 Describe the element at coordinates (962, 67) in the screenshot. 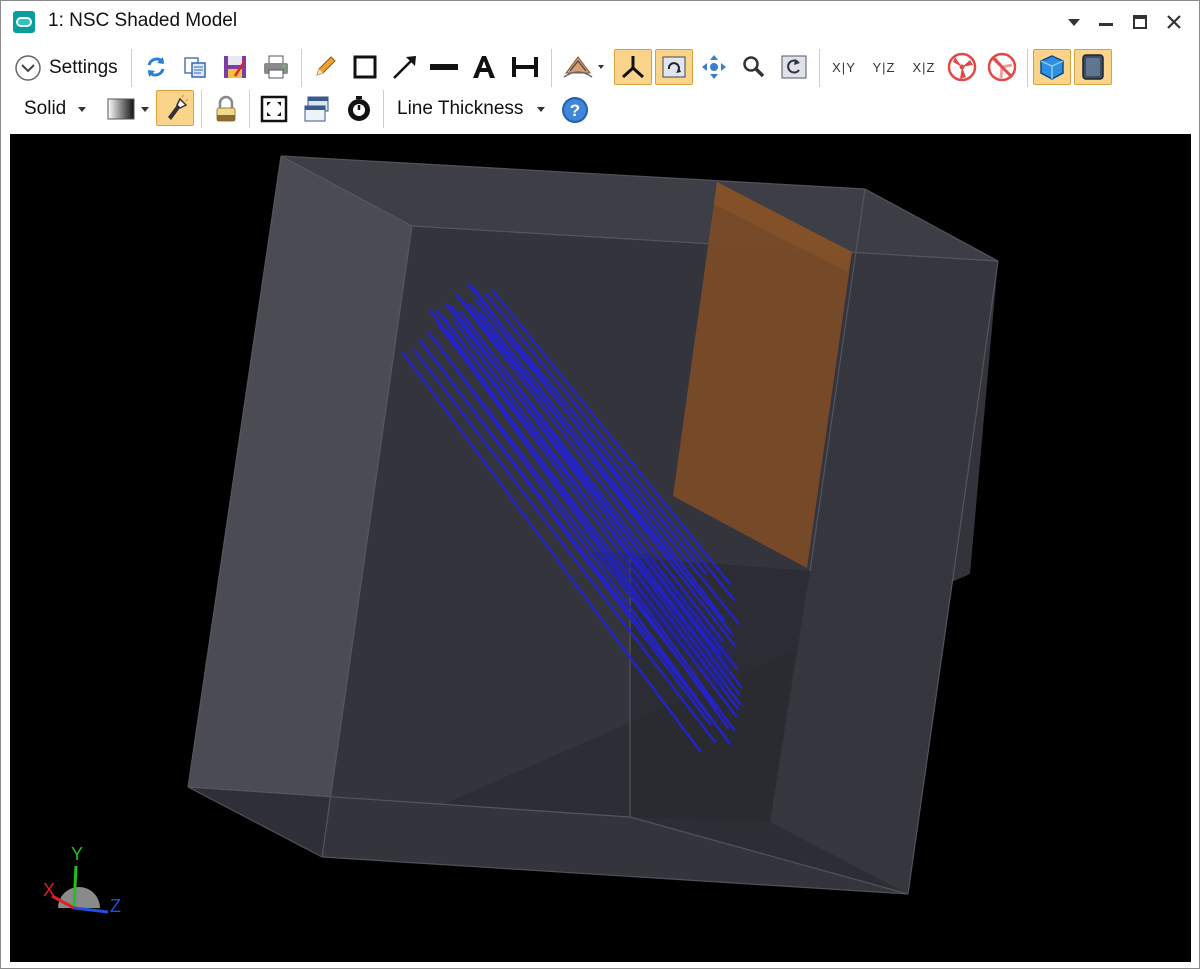

I see `fan-icon` at that location.